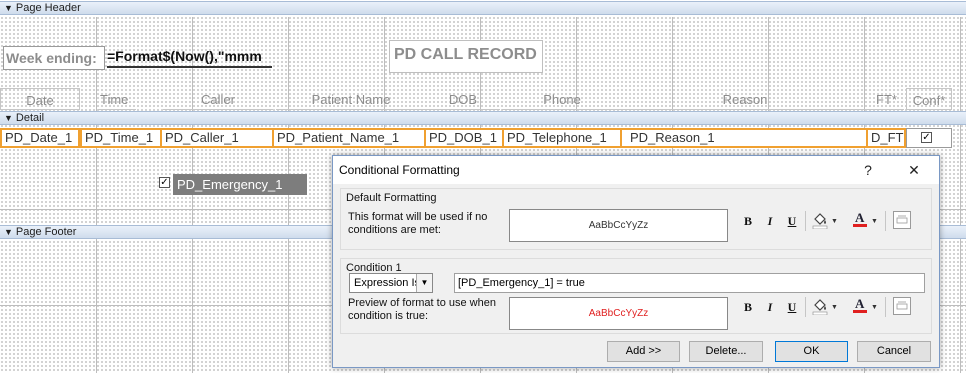  I want to click on emergency-label: PD_Emergency_1, so click(240, 184).